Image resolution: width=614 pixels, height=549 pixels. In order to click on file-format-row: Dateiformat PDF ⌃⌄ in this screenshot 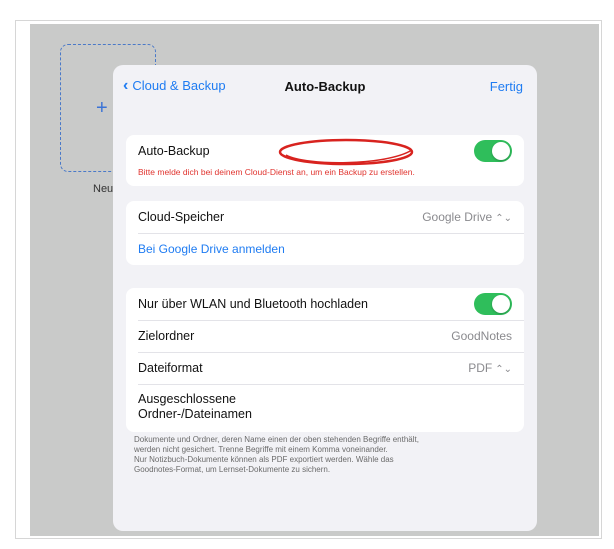, I will do `click(325, 368)`.